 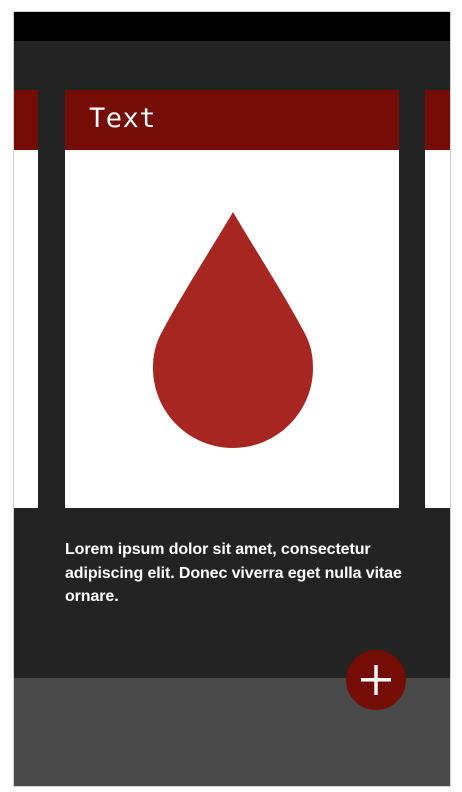 I want to click on carousel-card-next, so click(x=437, y=299).